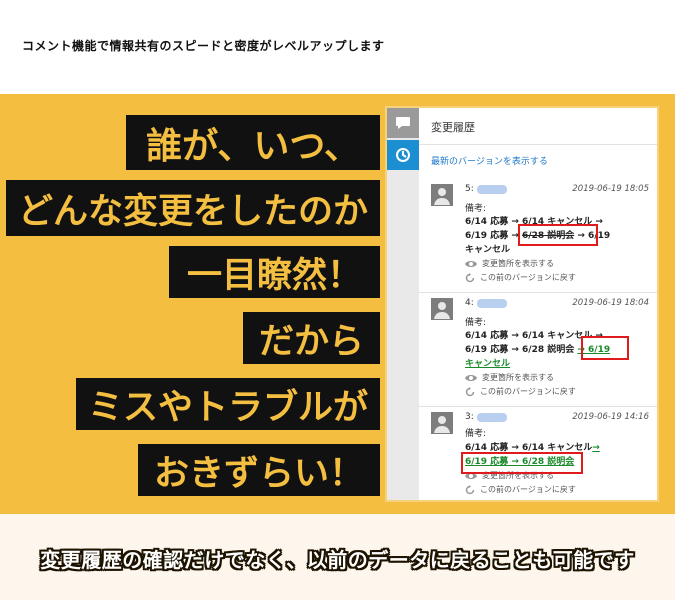 This screenshot has width=675, height=600. What do you see at coordinates (311, 341) in the screenshot?
I see `headline-text: だから` at bounding box center [311, 341].